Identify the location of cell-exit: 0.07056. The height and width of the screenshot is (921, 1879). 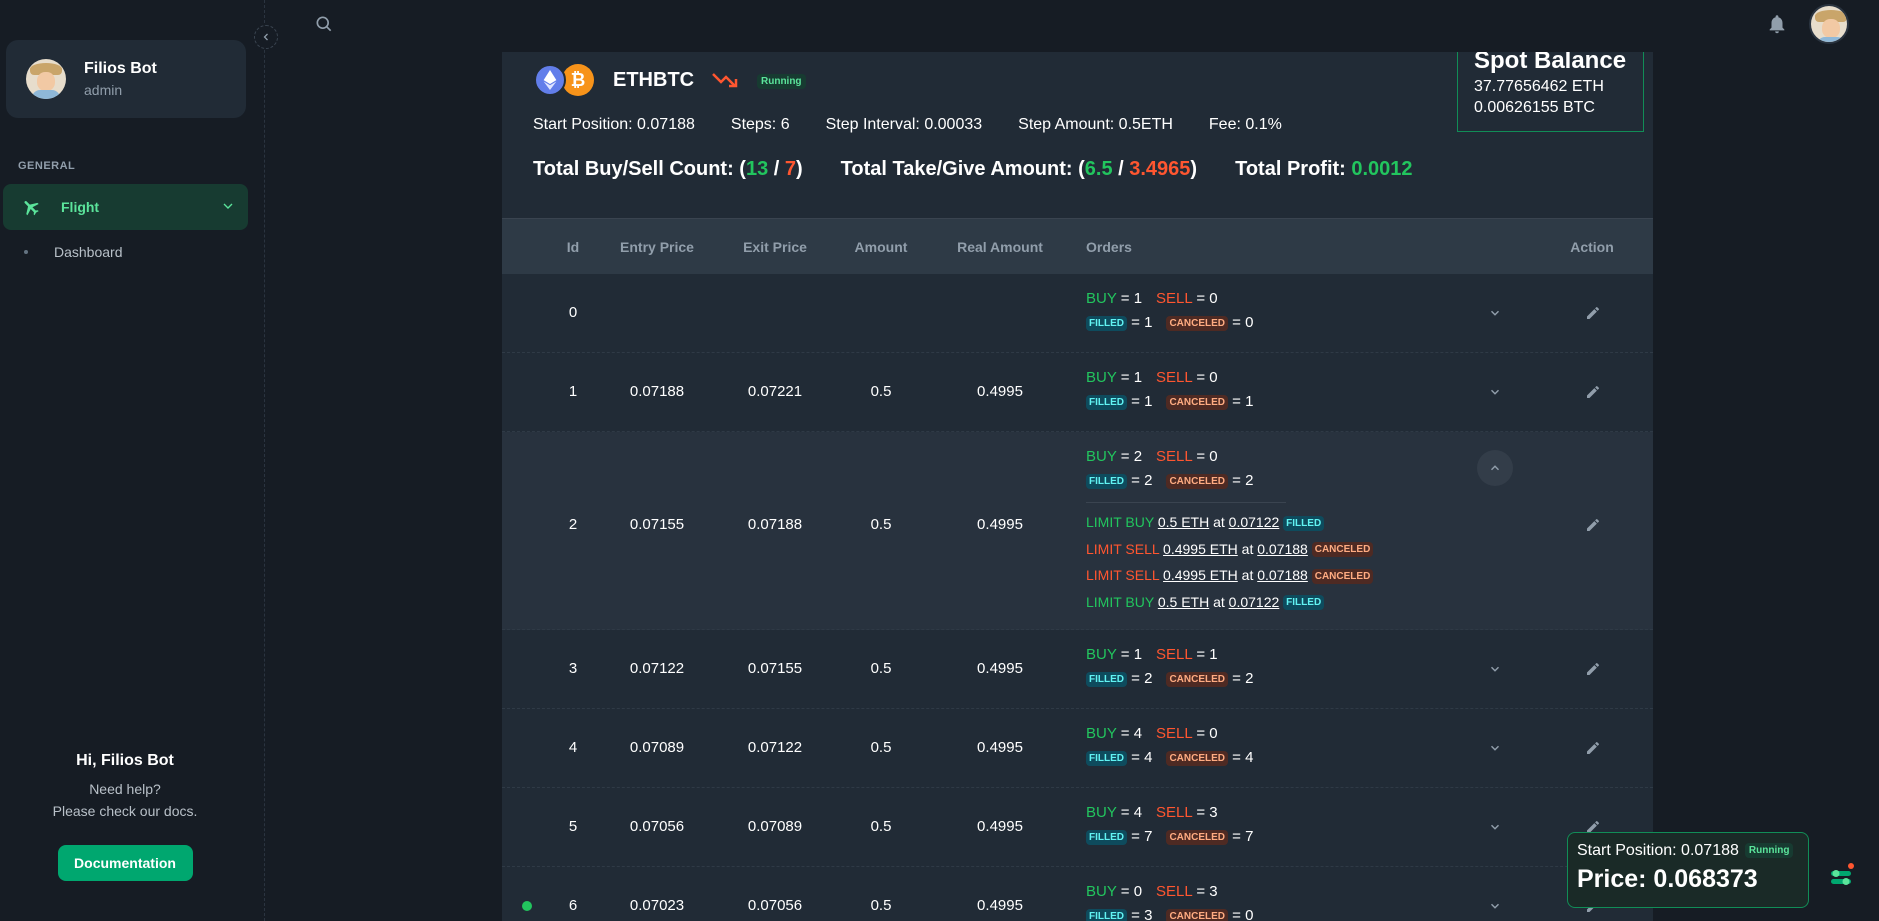
(775, 905).